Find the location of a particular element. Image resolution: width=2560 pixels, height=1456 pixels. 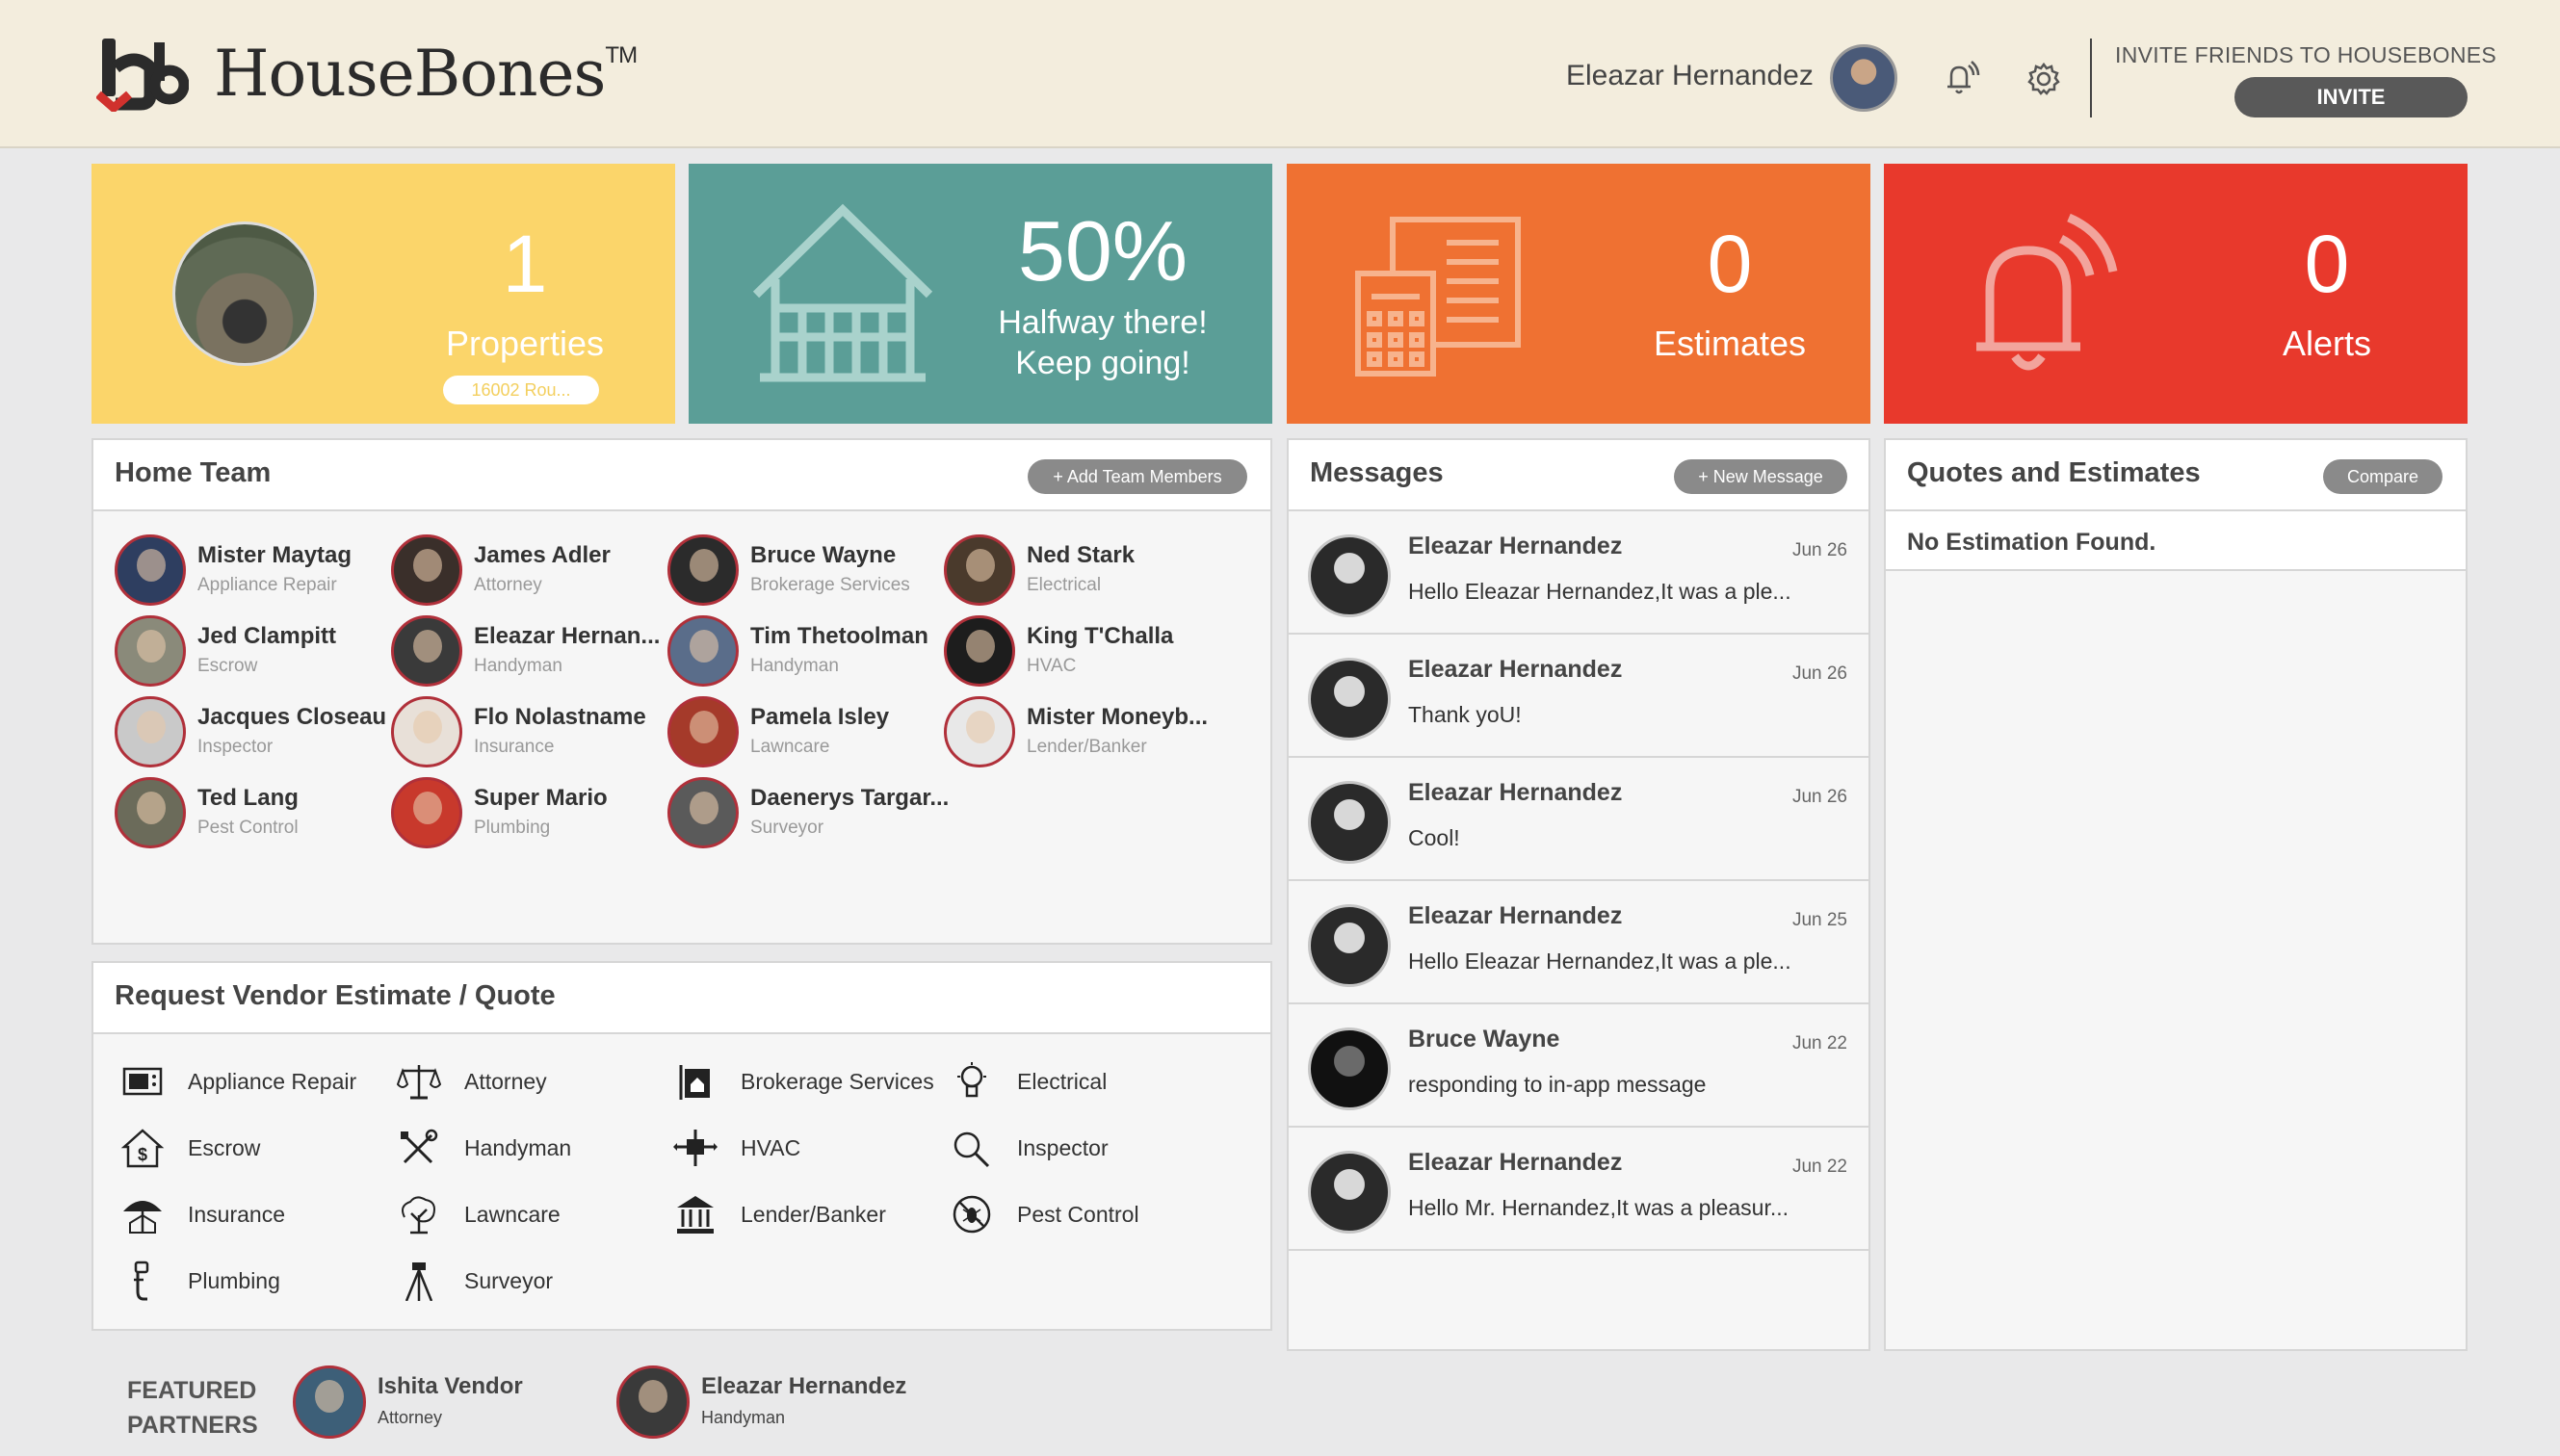

featured-partners-label: FEATURED PARTNERS is located at coordinates (192, 1408).